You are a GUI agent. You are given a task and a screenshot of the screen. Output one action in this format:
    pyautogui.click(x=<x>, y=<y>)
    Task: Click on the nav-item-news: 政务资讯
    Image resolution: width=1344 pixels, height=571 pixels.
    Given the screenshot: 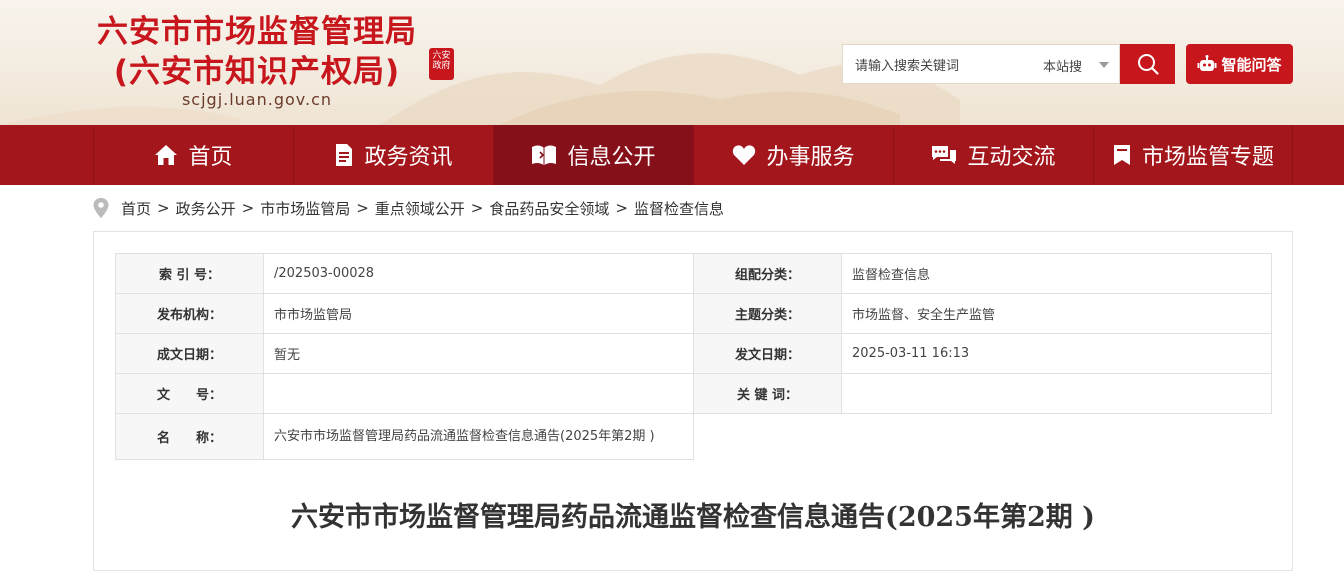 What is the action you would take?
    pyautogui.click(x=393, y=155)
    